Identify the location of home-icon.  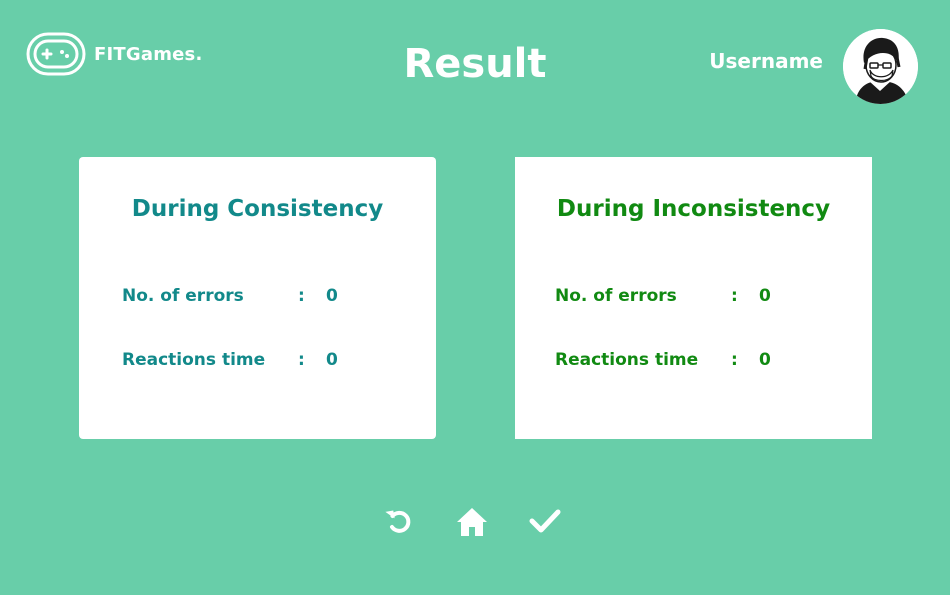
(472, 522).